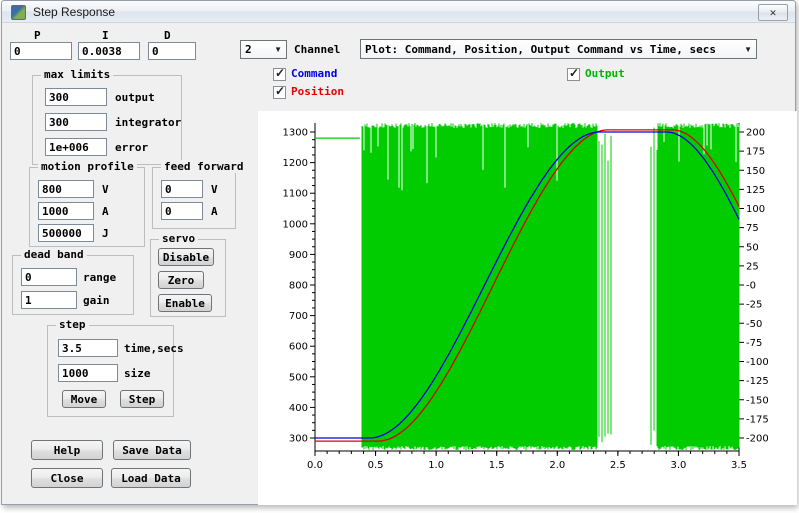 This screenshot has width=799, height=513. What do you see at coordinates (739, 465) in the screenshot?
I see `svg-text: 3.5` at bounding box center [739, 465].